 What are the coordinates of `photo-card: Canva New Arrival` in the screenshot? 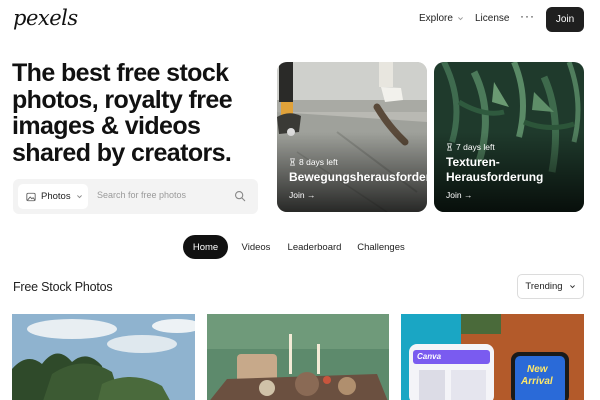 It's located at (492, 357).